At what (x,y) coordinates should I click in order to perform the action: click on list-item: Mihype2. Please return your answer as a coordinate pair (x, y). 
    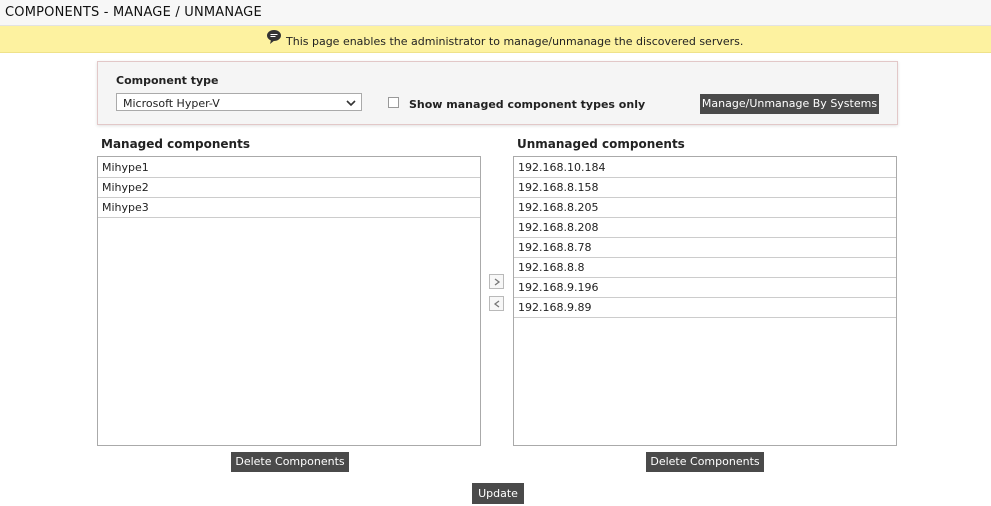
    Looking at the image, I should click on (289, 188).